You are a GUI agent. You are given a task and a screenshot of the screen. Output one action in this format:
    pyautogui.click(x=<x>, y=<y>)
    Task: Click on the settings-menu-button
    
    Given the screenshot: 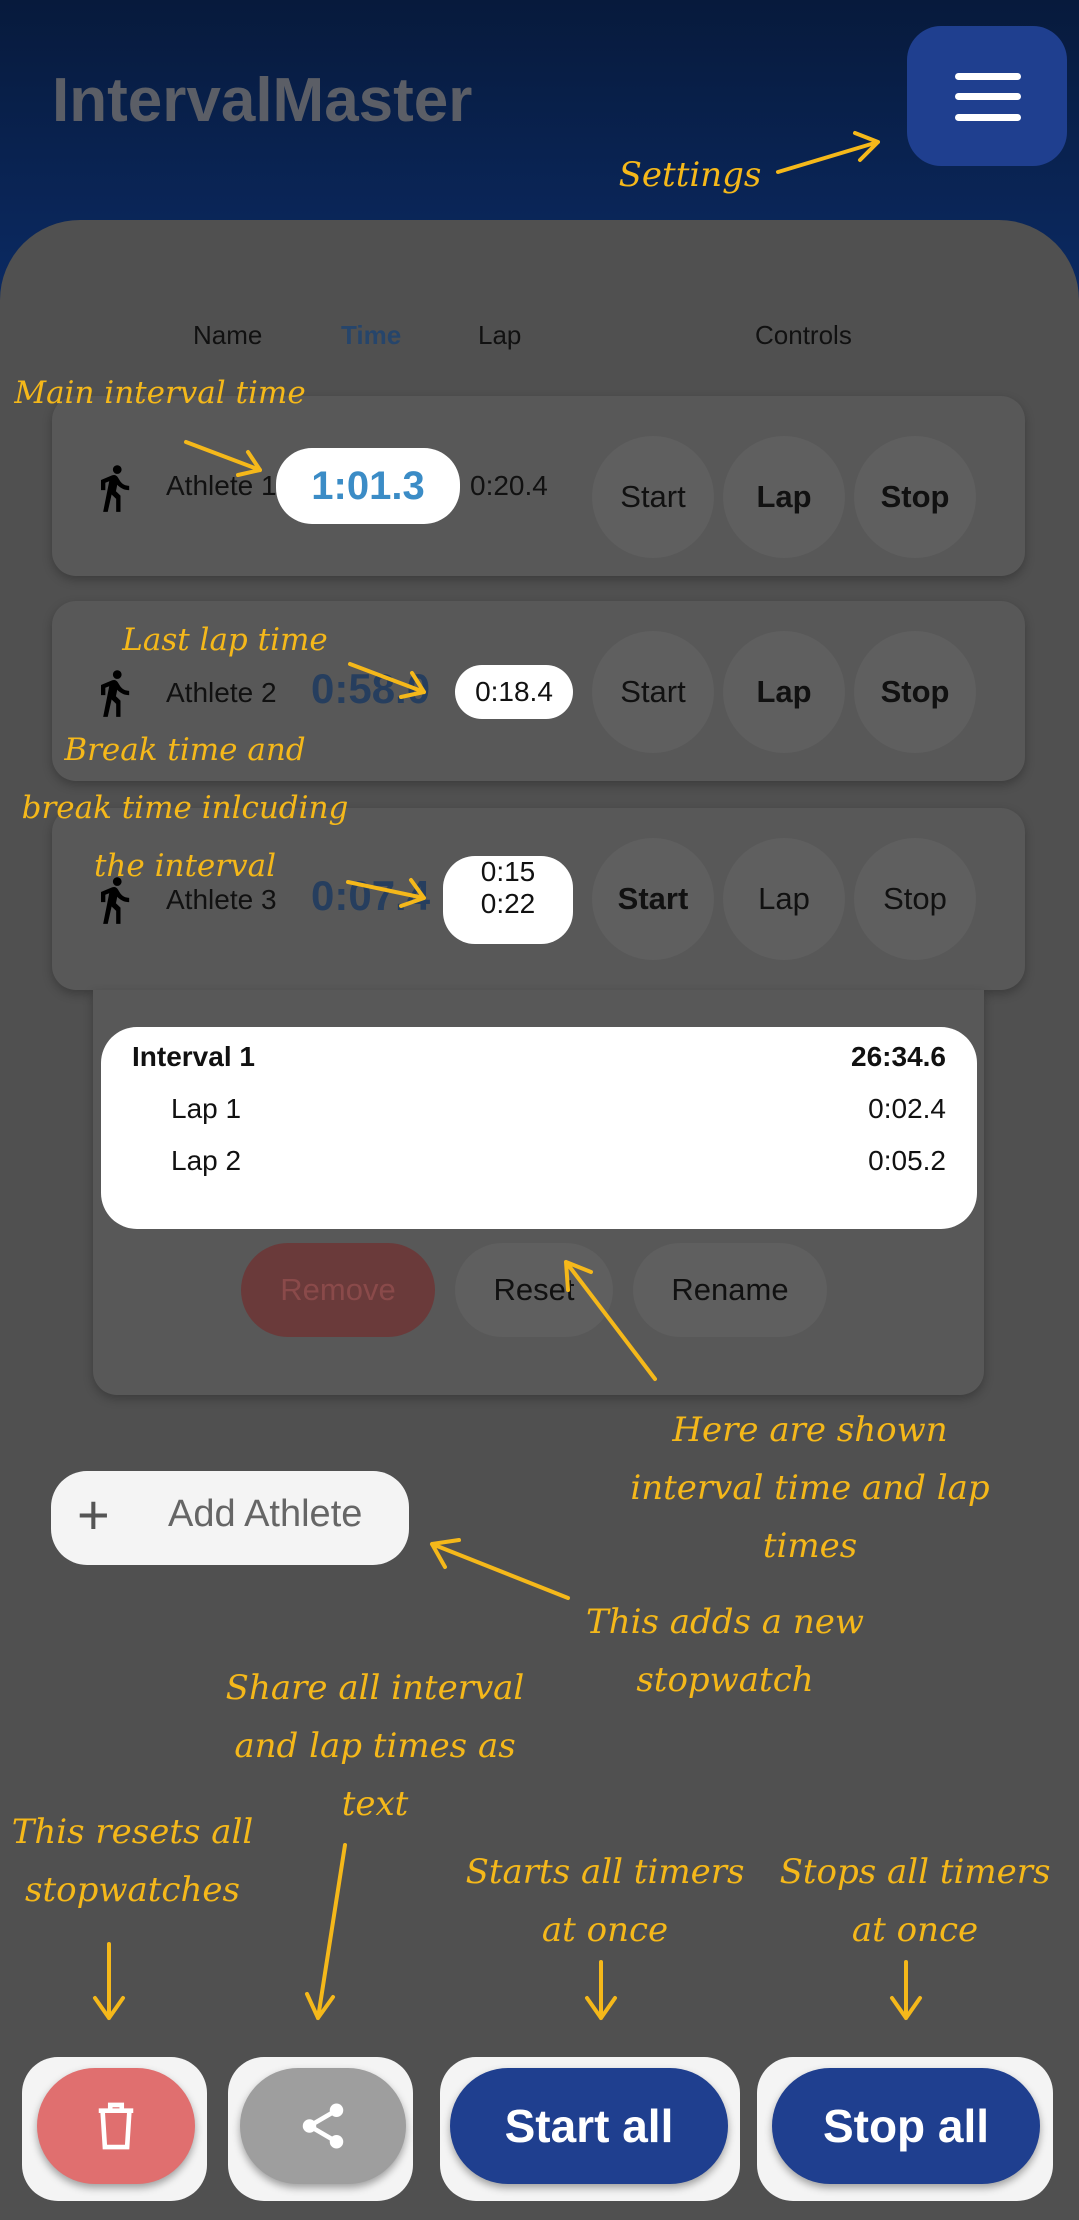 What is the action you would take?
    pyautogui.click(x=987, y=96)
    